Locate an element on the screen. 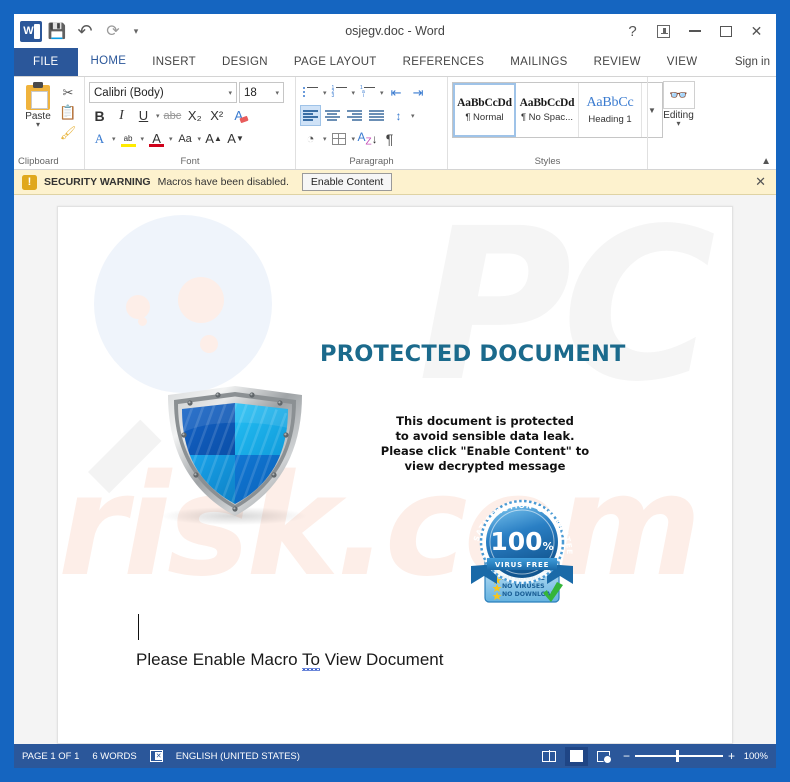 Image resolution: width=790 pixels, height=782 pixels. show-formatting-marks-icon: ¶ is located at coordinates (389, 138).